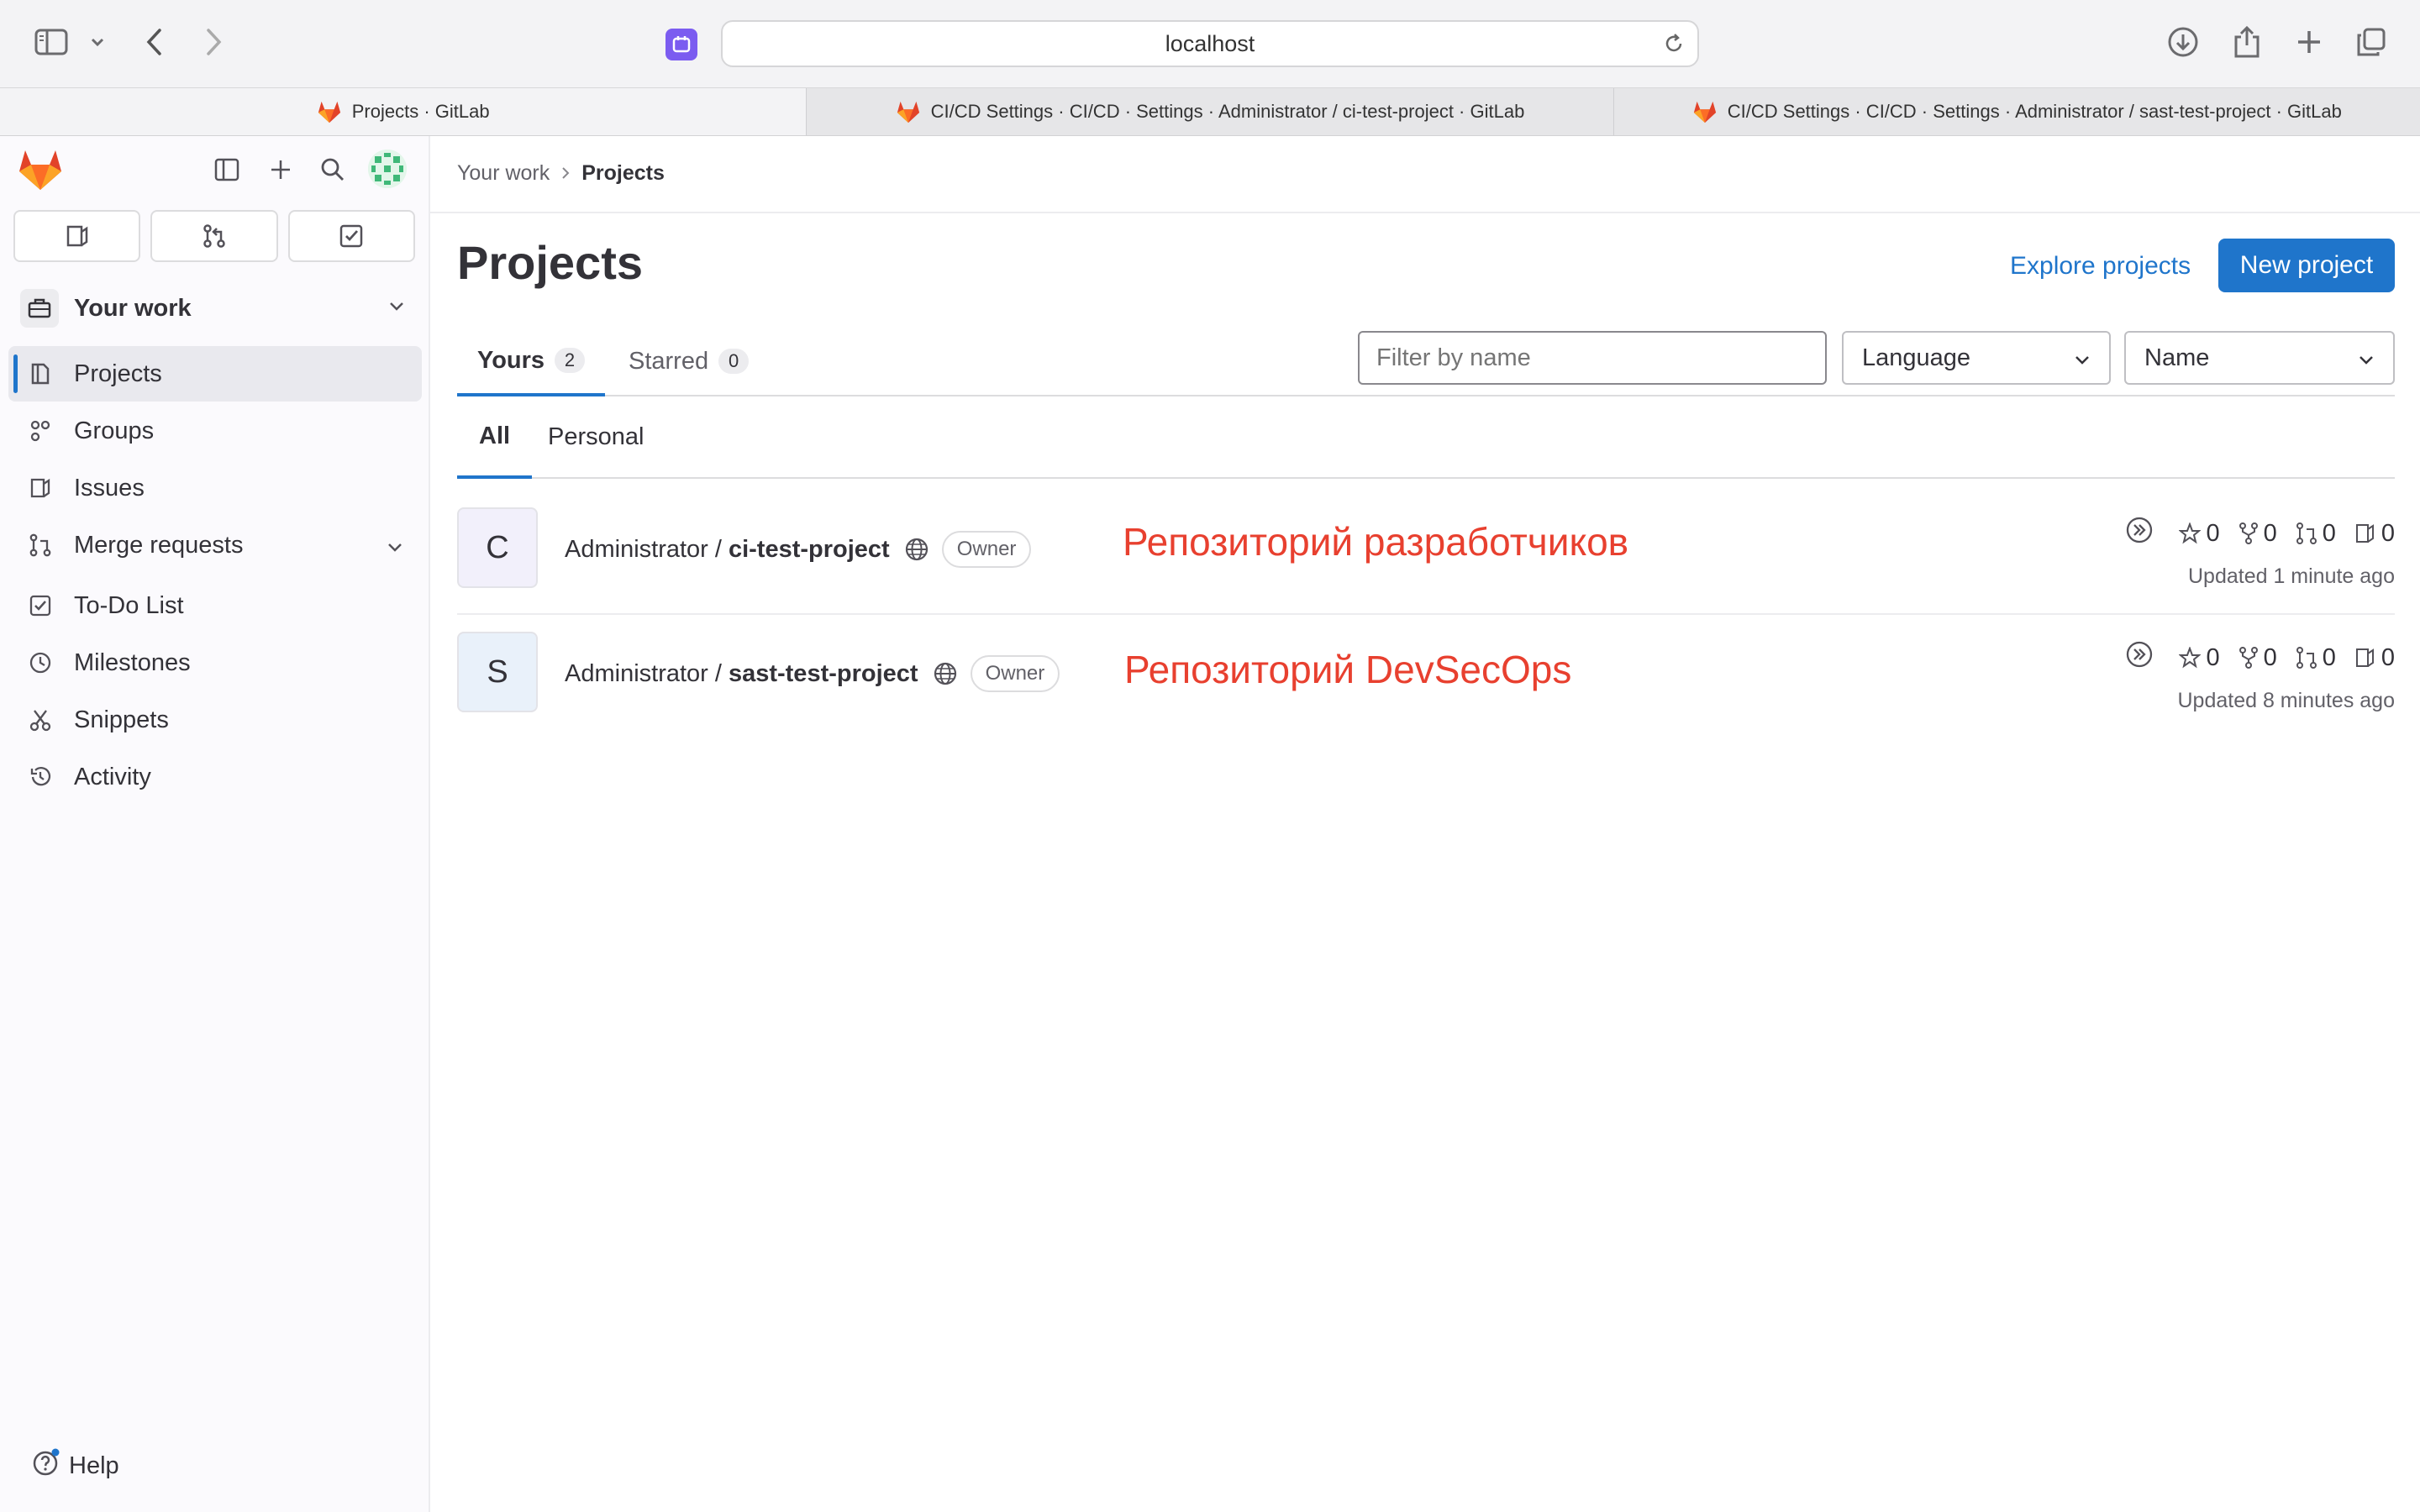 Image resolution: width=2420 pixels, height=1512 pixels. I want to click on language-dropdown: Language, so click(1977, 358).